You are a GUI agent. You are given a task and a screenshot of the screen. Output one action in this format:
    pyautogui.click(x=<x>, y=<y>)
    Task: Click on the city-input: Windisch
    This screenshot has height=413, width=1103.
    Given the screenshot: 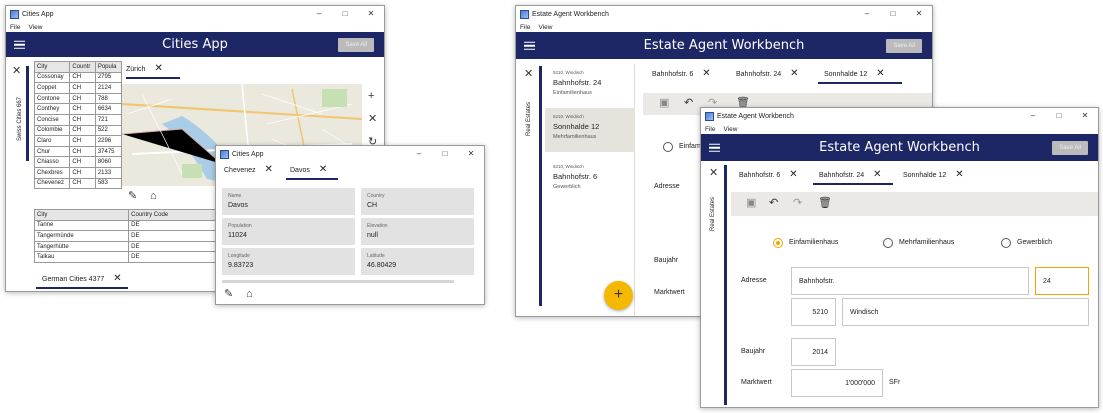 What is the action you would take?
    pyautogui.click(x=965, y=312)
    